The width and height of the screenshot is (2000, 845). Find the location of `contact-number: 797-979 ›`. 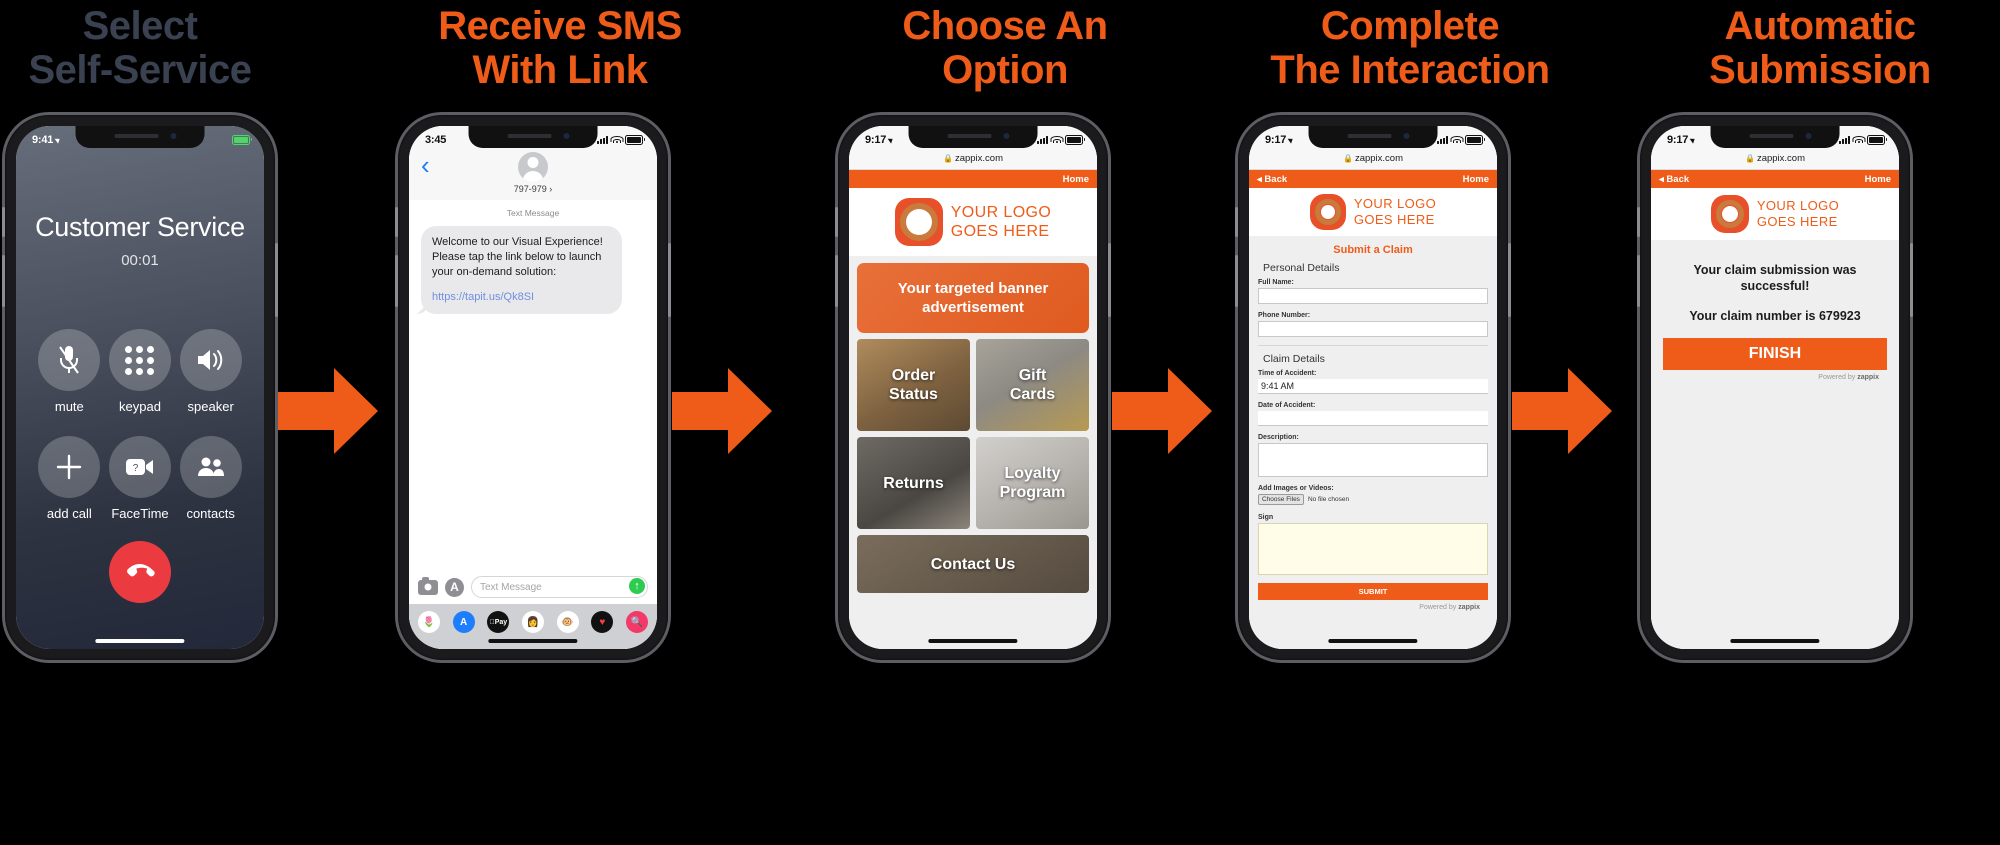

contact-number: 797-979 › is located at coordinates (533, 189).